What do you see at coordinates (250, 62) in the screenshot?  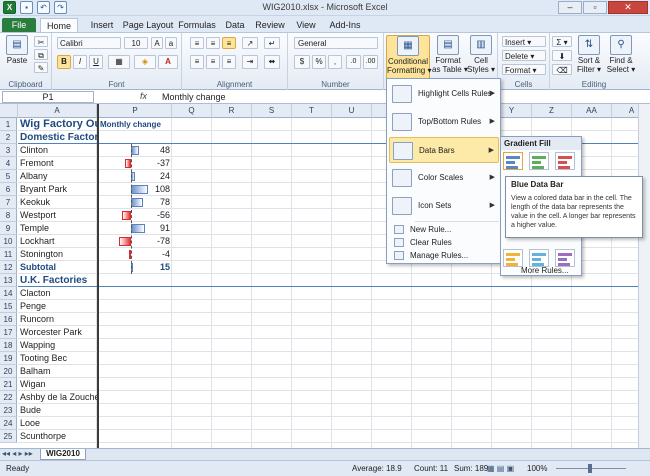 I see `indent-button: ⇥` at bounding box center [250, 62].